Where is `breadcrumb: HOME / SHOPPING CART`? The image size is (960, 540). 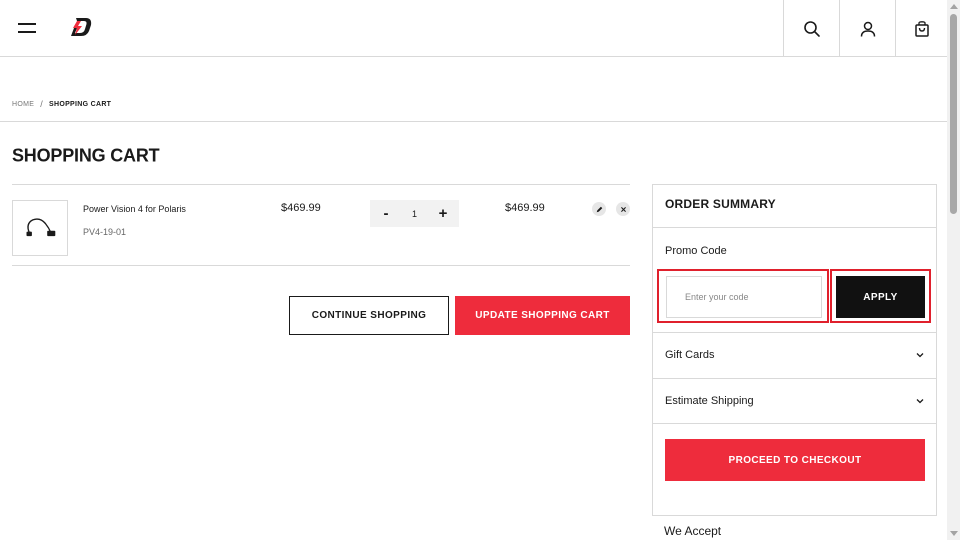
breadcrumb: HOME / SHOPPING CART is located at coordinates (61, 104).